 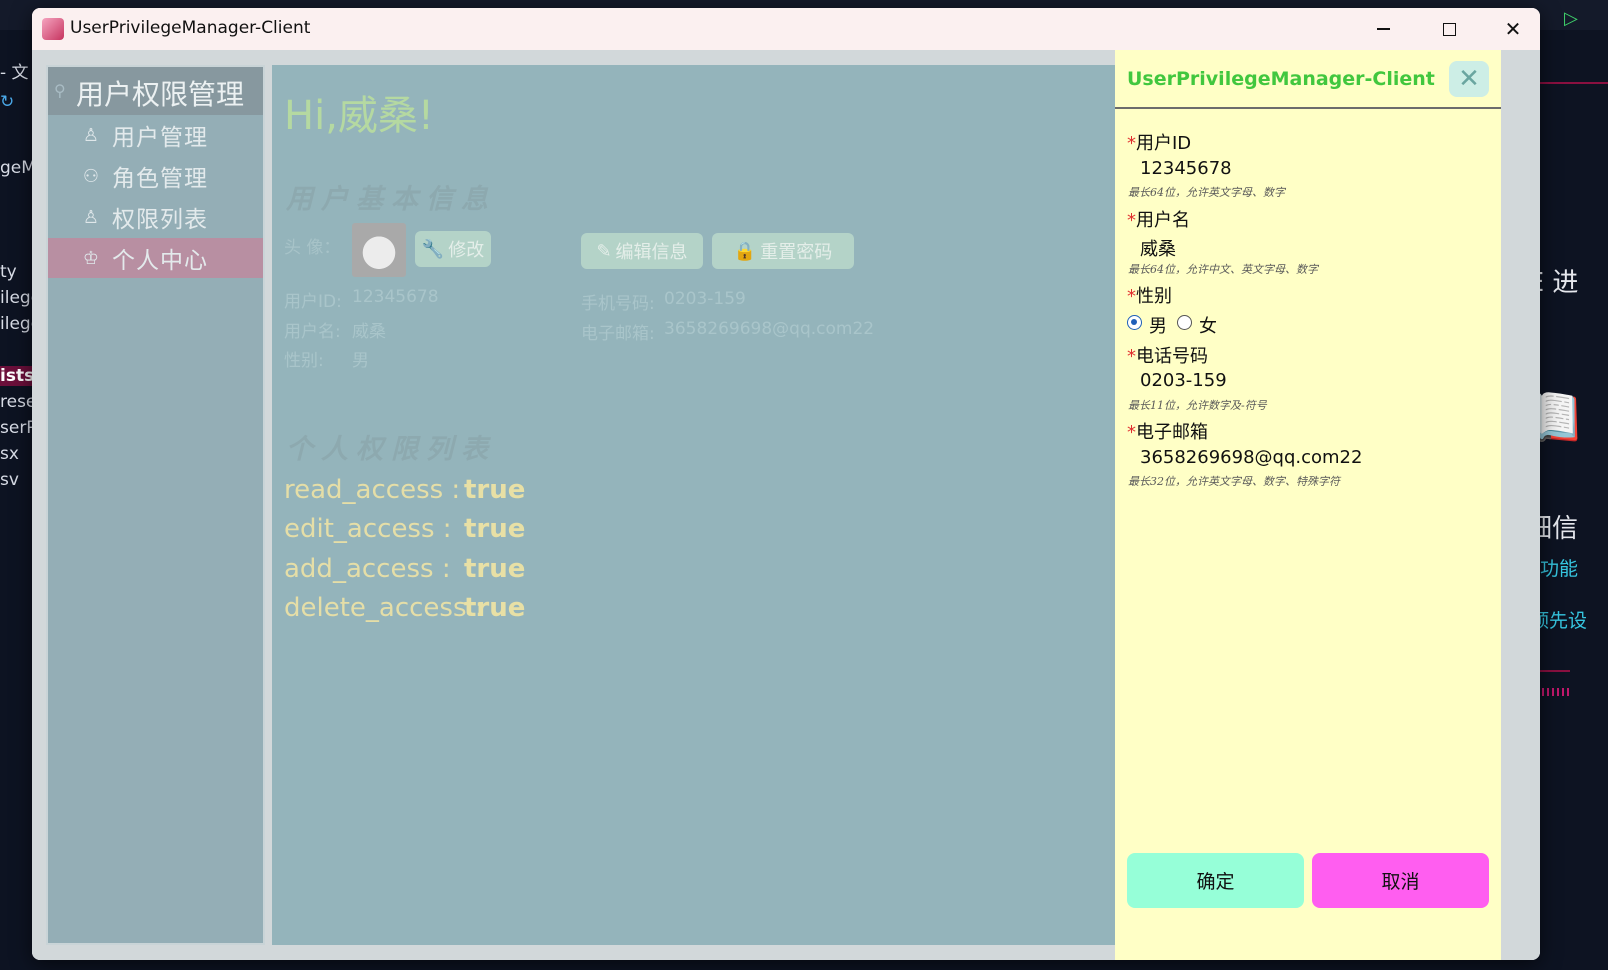 I want to click on window-title: UserPrivilegeManager-Client, so click(x=190, y=28).